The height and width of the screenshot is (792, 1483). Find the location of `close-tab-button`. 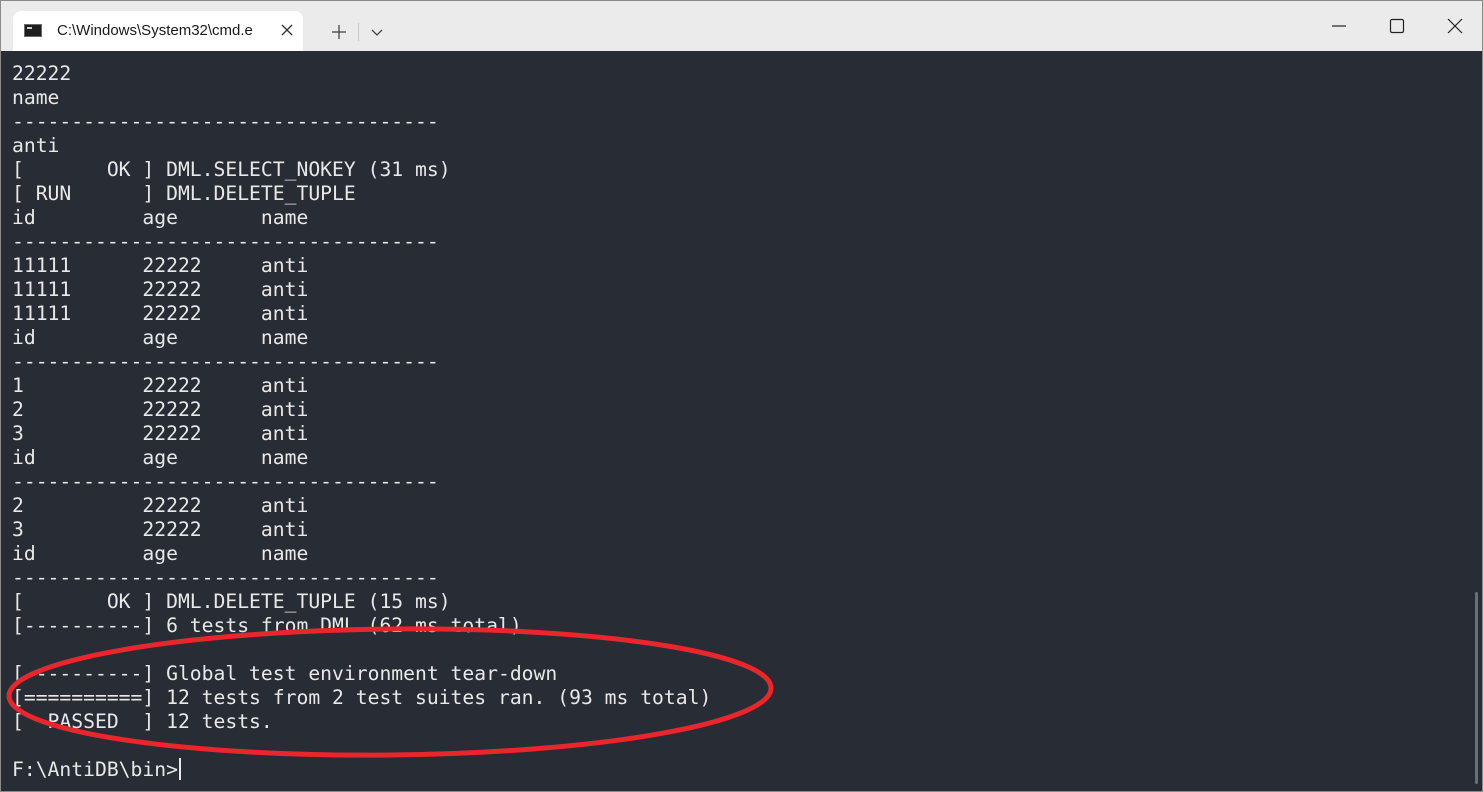

close-tab-button is located at coordinates (287, 30).